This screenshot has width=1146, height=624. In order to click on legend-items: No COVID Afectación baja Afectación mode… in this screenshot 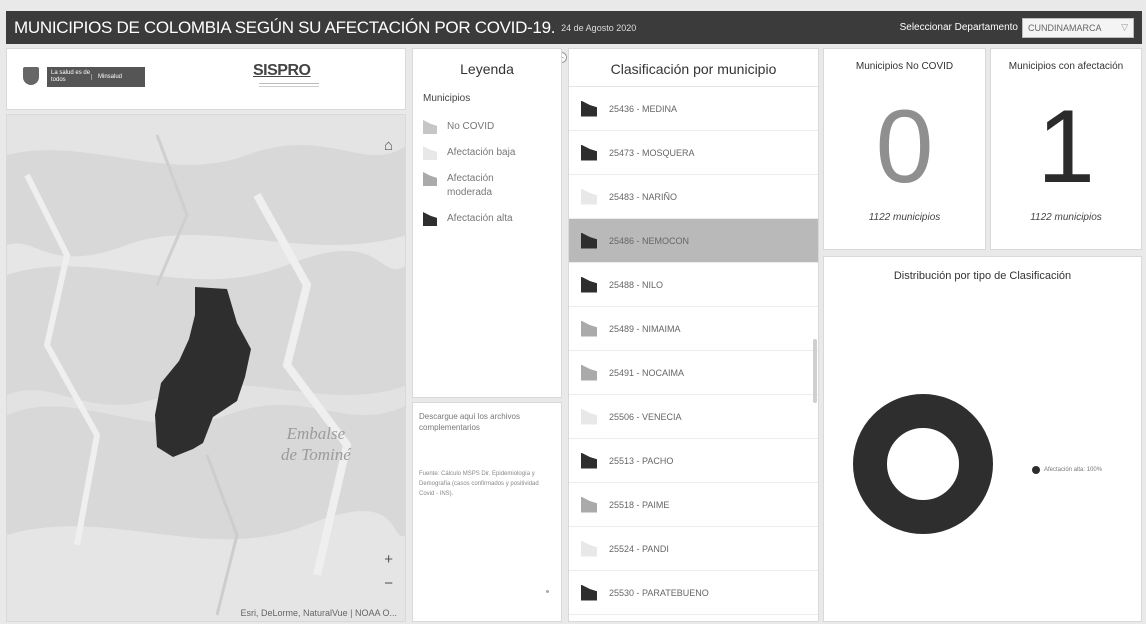, I will do `click(492, 173)`.